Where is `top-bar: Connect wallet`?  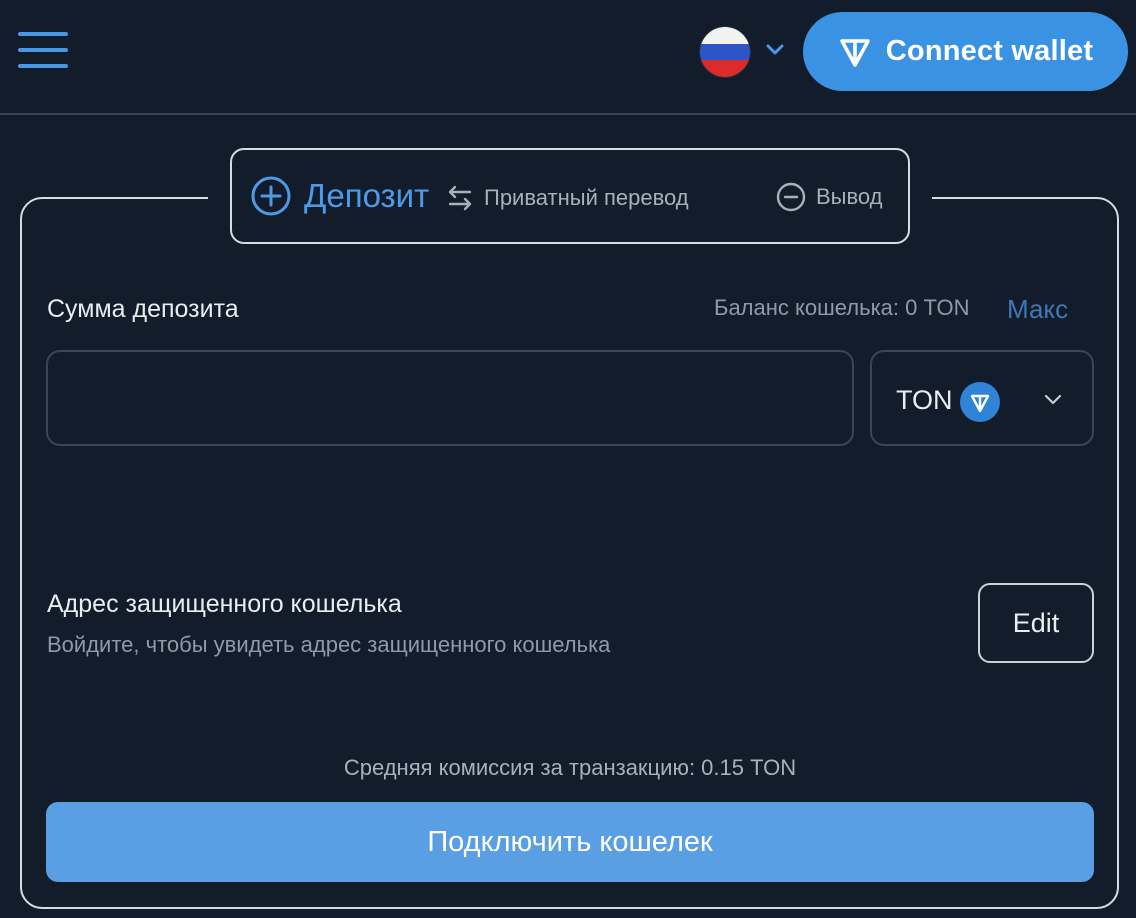
top-bar: Connect wallet is located at coordinates (568, 57).